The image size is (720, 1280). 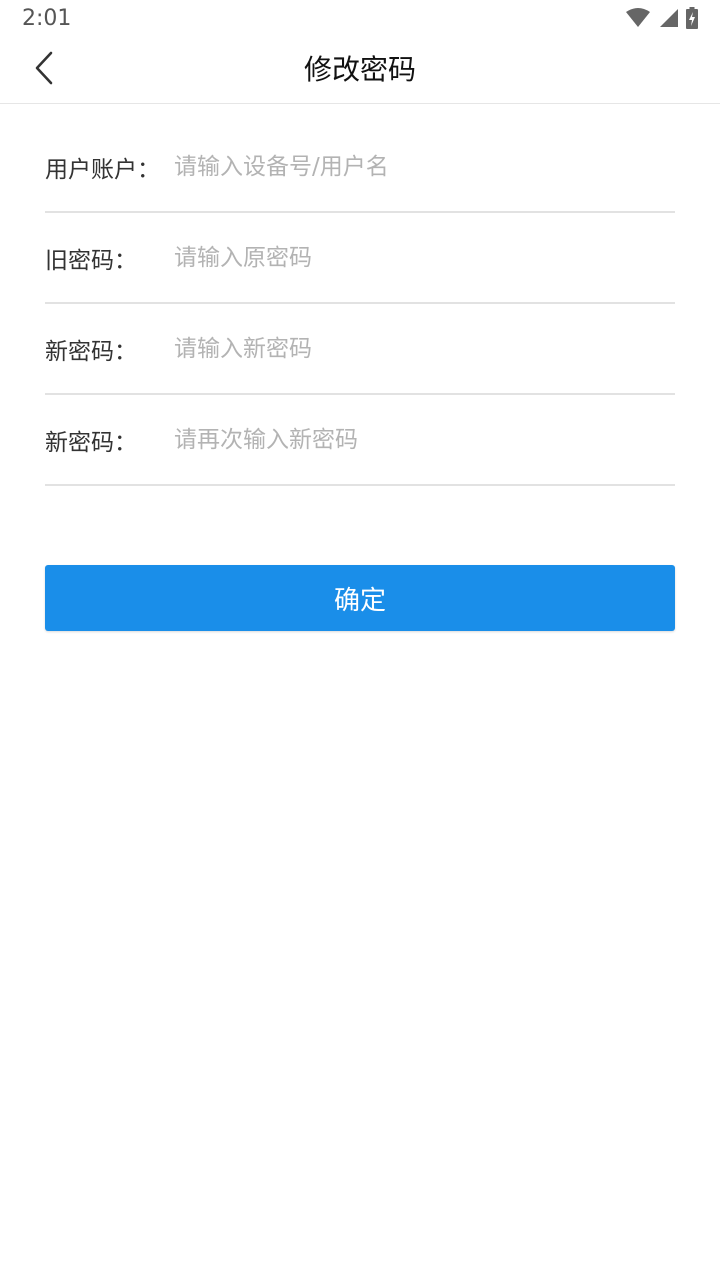 I want to click on new-password-input, so click(x=424, y=349).